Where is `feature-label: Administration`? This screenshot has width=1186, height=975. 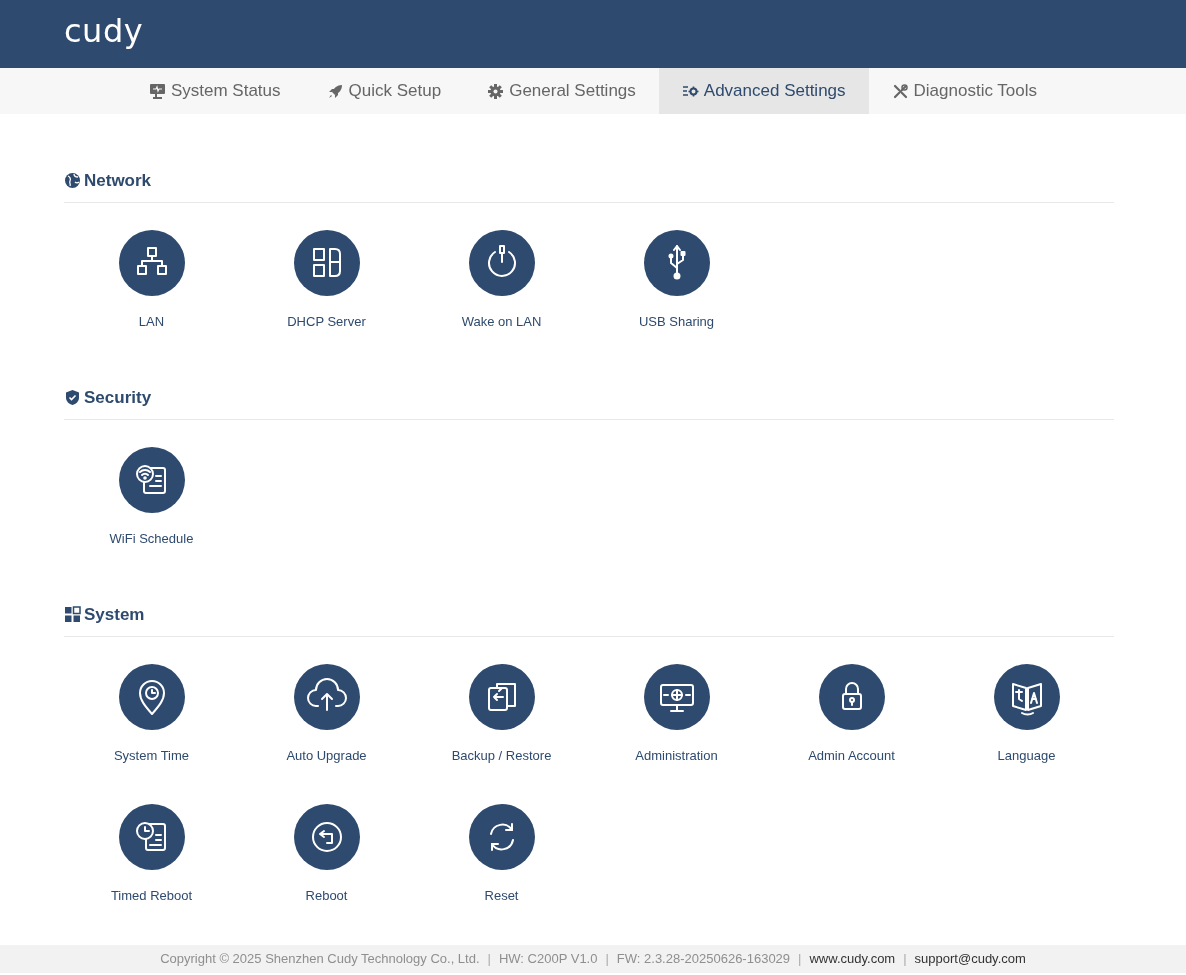 feature-label: Administration is located at coordinates (676, 755).